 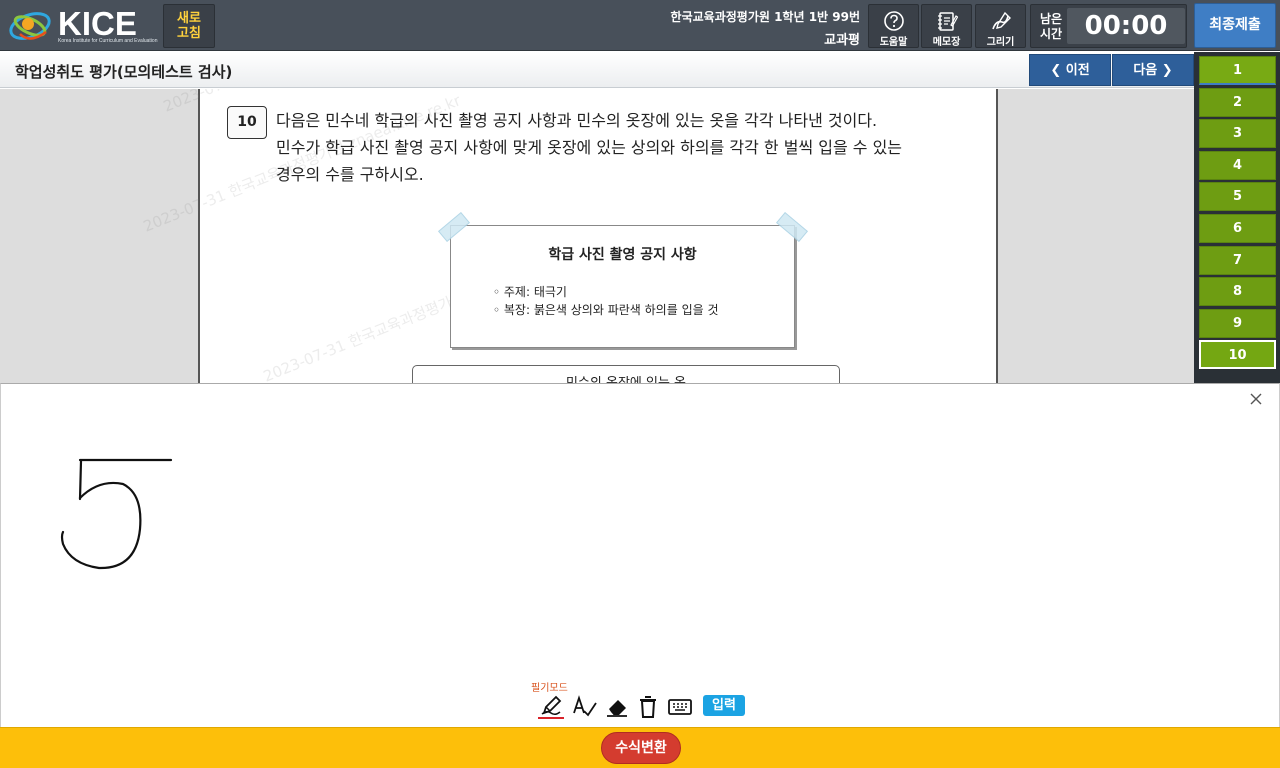 I want to click on question-nav-item: 8, so click(x=1237, y=291).